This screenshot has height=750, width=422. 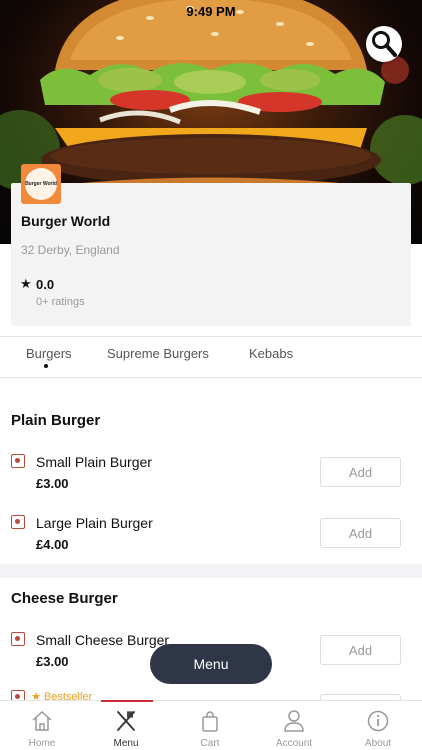 I want to click on nav-label: Home, so click(x=42, y=743).